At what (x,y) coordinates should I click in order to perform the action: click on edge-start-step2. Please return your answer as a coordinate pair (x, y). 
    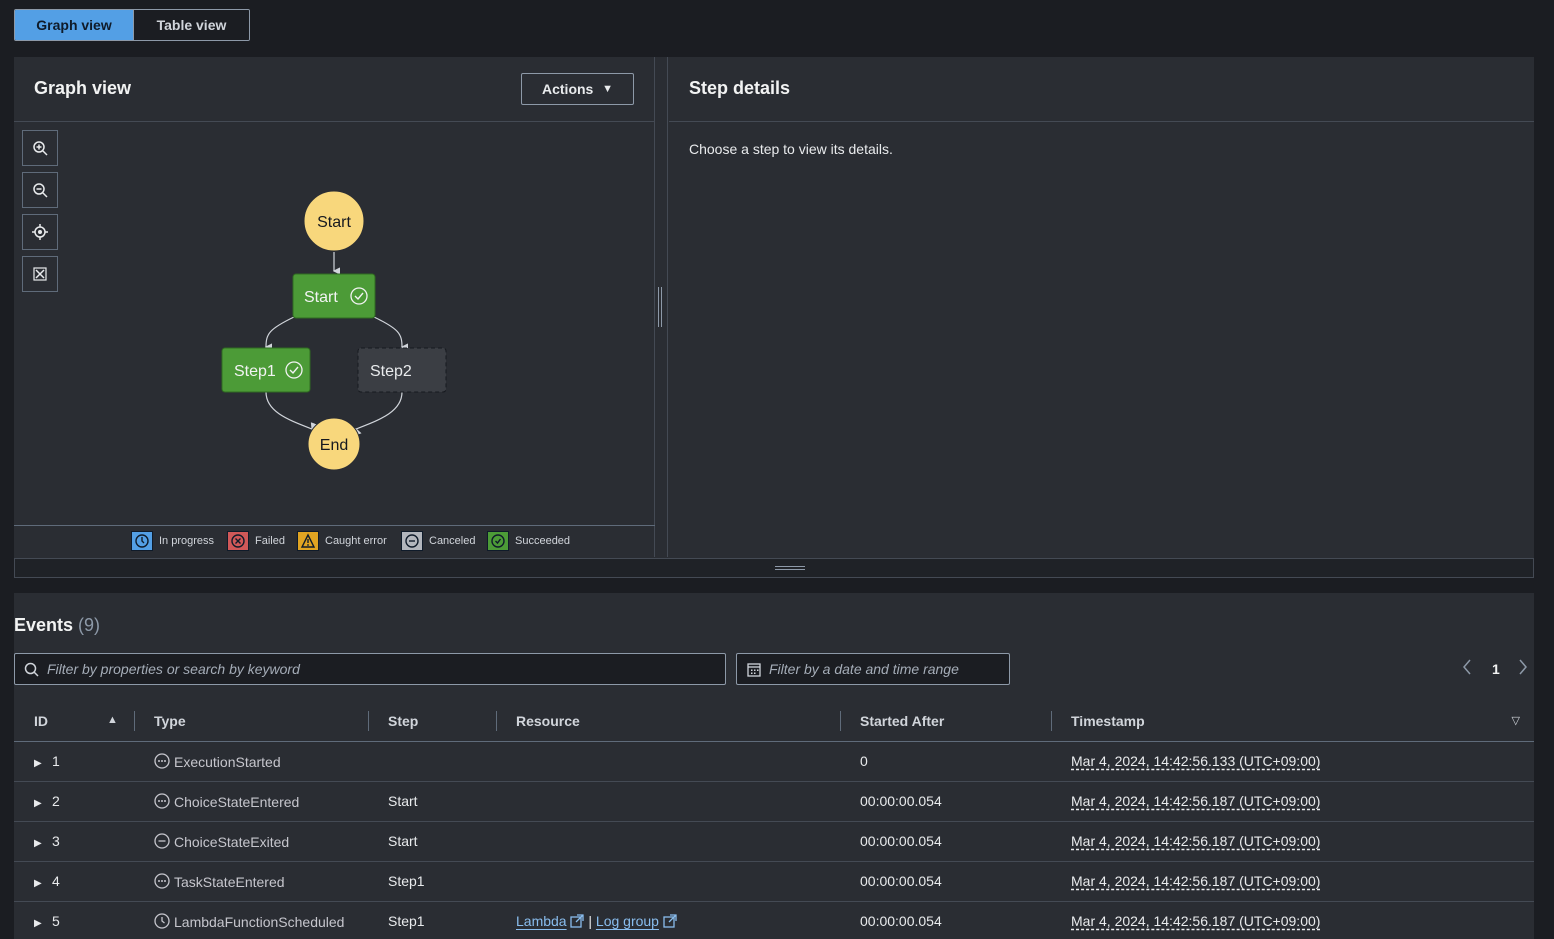
    Looking at the image, I should click on (391, 333).